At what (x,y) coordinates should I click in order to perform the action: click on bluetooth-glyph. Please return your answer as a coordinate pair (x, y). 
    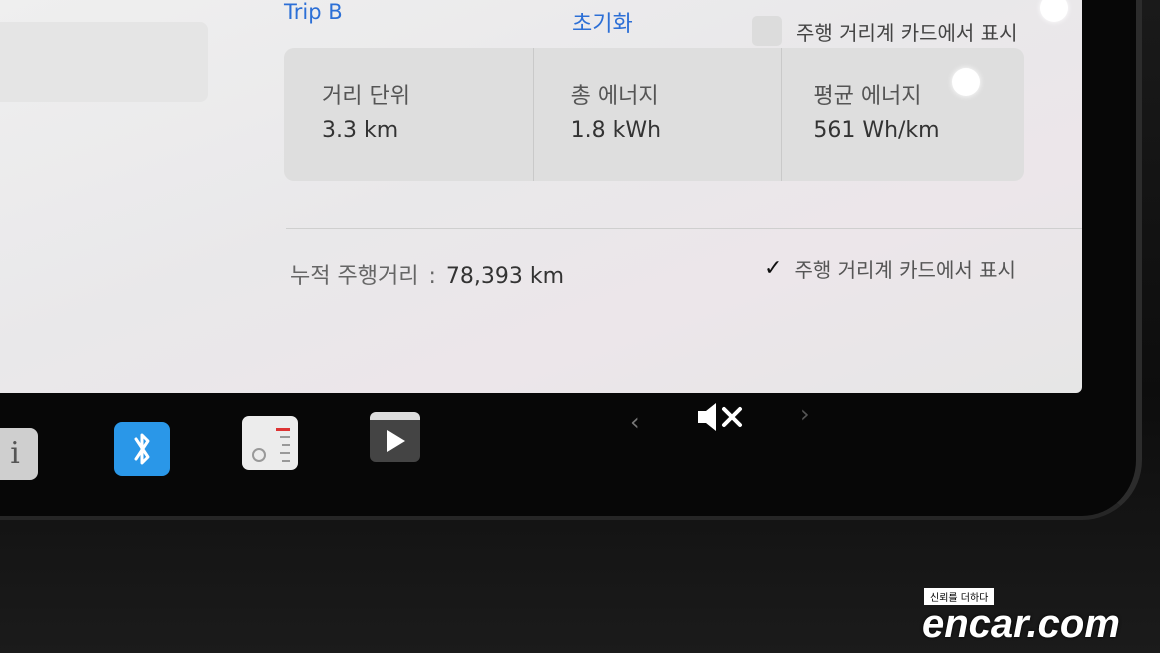
    Looking at the image, I should click on (142, 449).